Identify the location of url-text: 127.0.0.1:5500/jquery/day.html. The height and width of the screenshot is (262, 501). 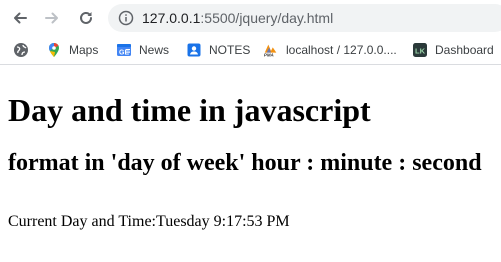
(237, 18).